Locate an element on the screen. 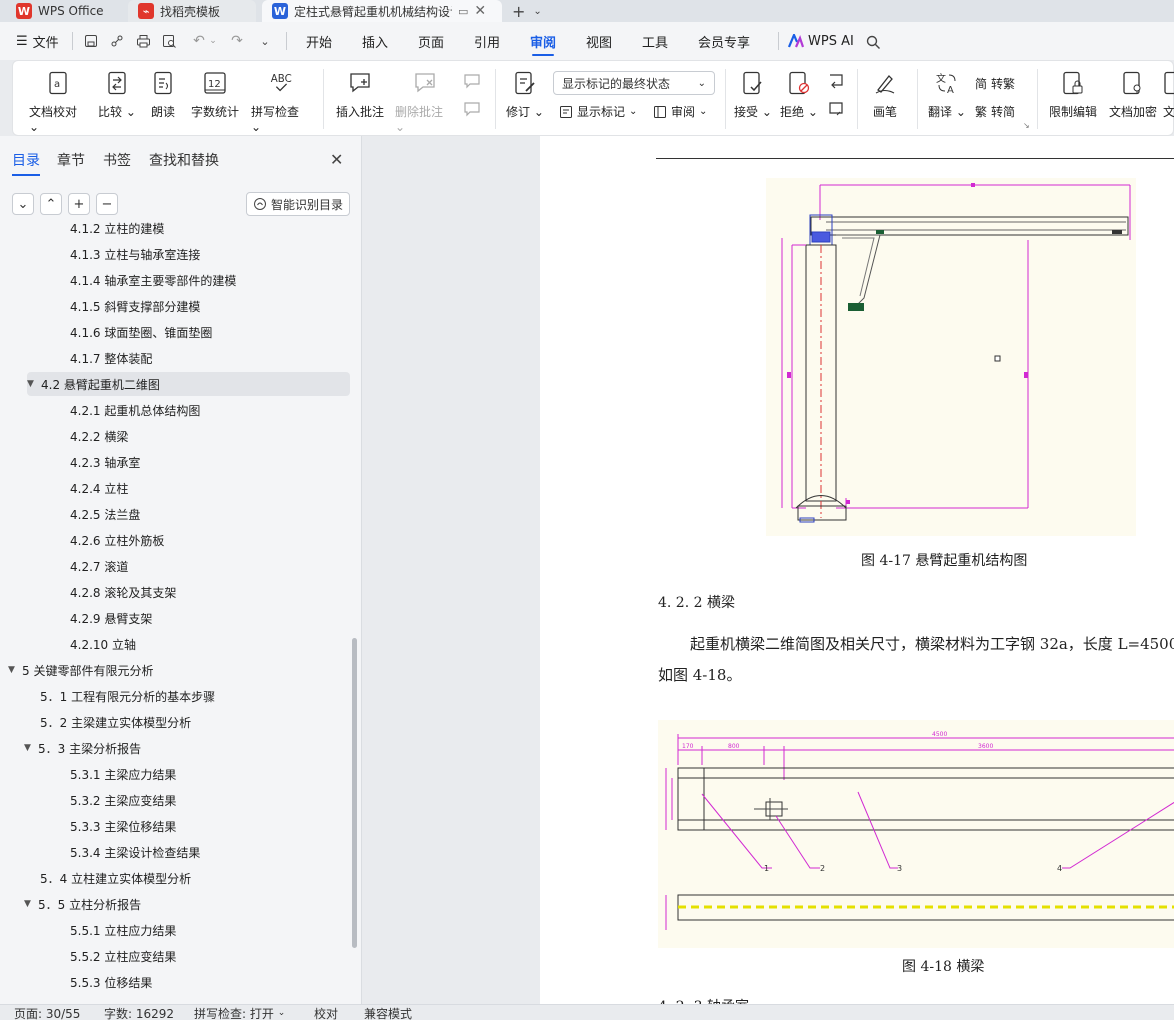 The width and height of the screenshot is (1174, 1020). doc-check-button: a 文档校对 ⌄ is located at coordinates (58, 101).